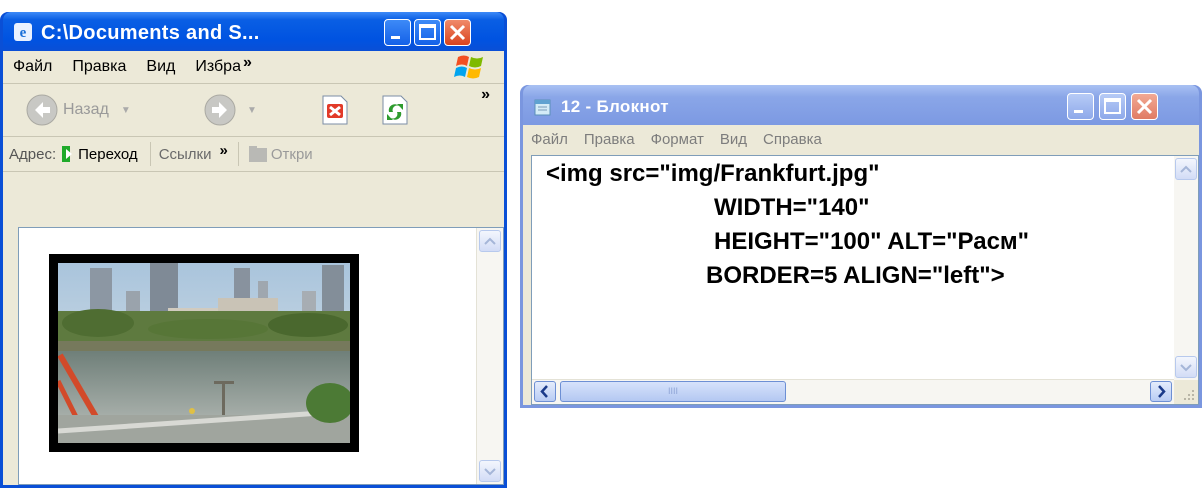 The image size is (1202, 488). I want to click on ie-address-bar: Адрес: Переход Ссылки » Откри, so click(253, 154).